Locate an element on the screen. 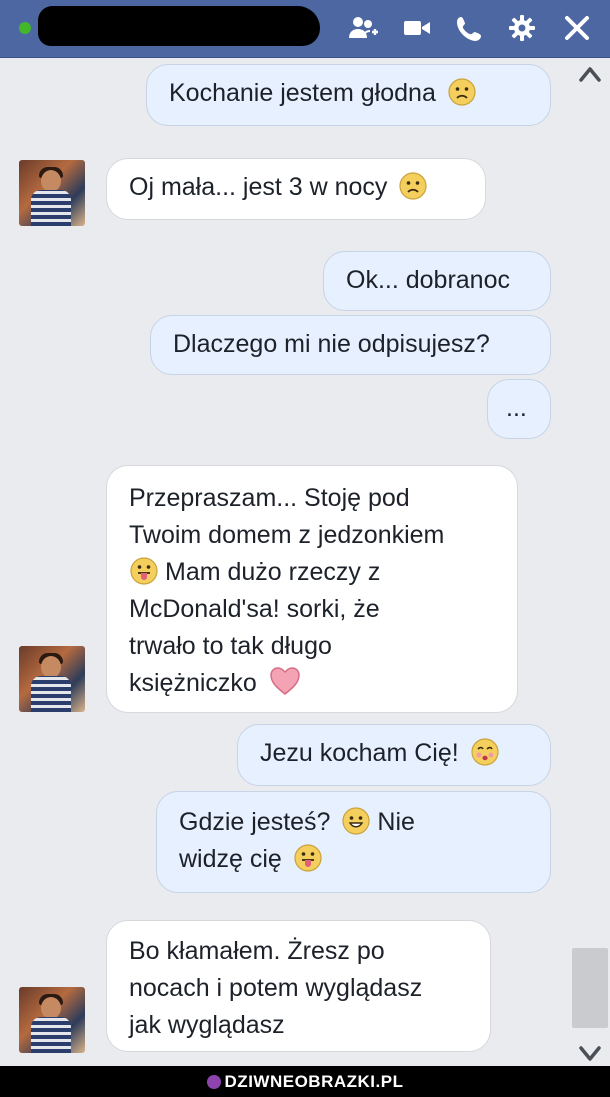 This screenshot has width=610, height=1097. message-line: widzę cię is located at coordinates (230, 859).